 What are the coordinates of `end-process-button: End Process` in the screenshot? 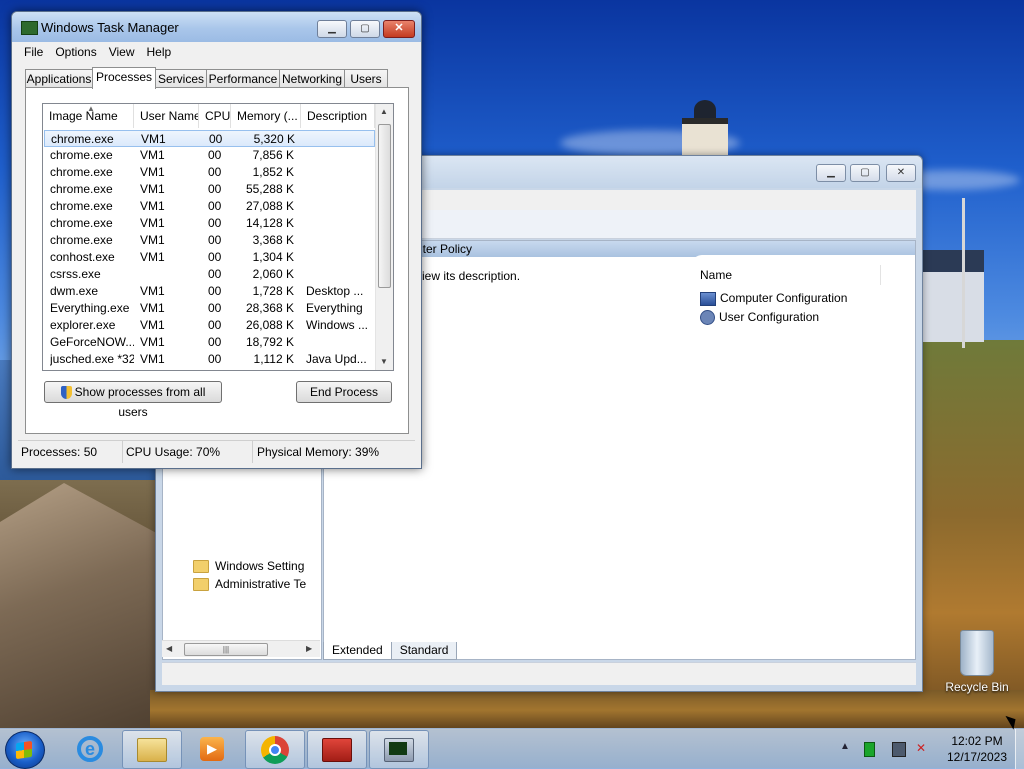 It's located at (344, 392).